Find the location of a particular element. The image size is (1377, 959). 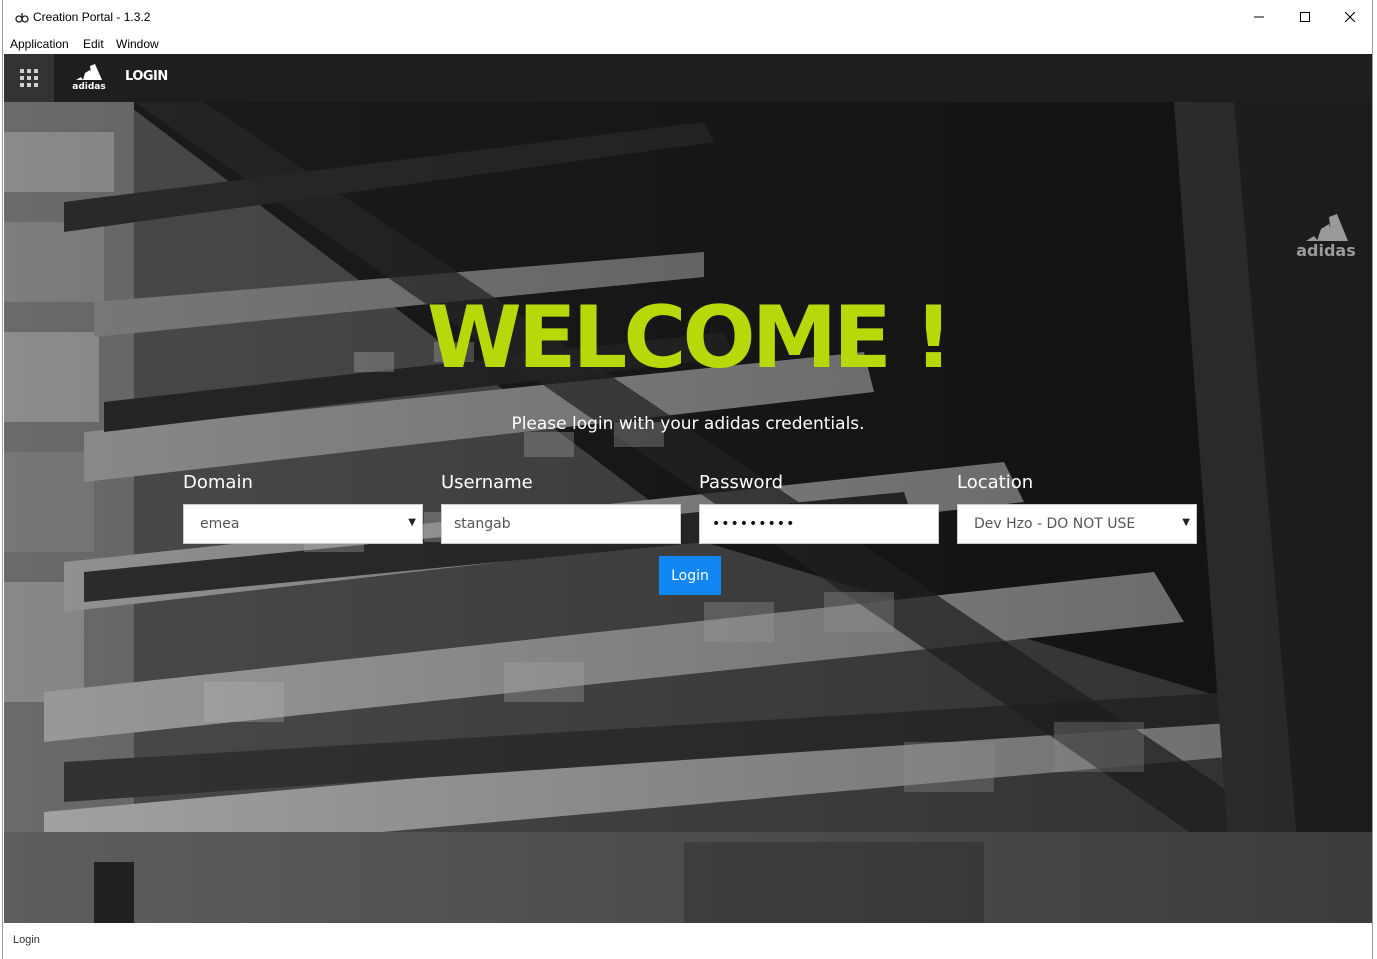

window-title: Creation Portal - 1.3.2 is located at coordinates (92, 17).